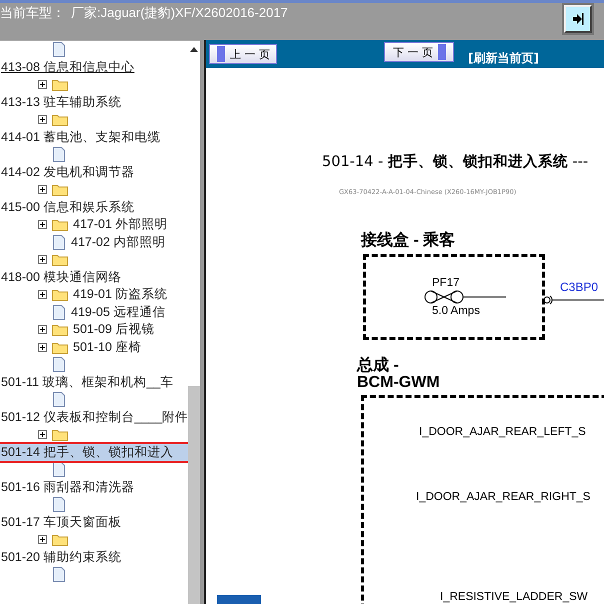 Image resolution: width=604 pixels, height=604 pixels. Describe the element at coordinates (120, 225) in the screenshot. I see `tree-item: 417-01 外部照明` at that location.